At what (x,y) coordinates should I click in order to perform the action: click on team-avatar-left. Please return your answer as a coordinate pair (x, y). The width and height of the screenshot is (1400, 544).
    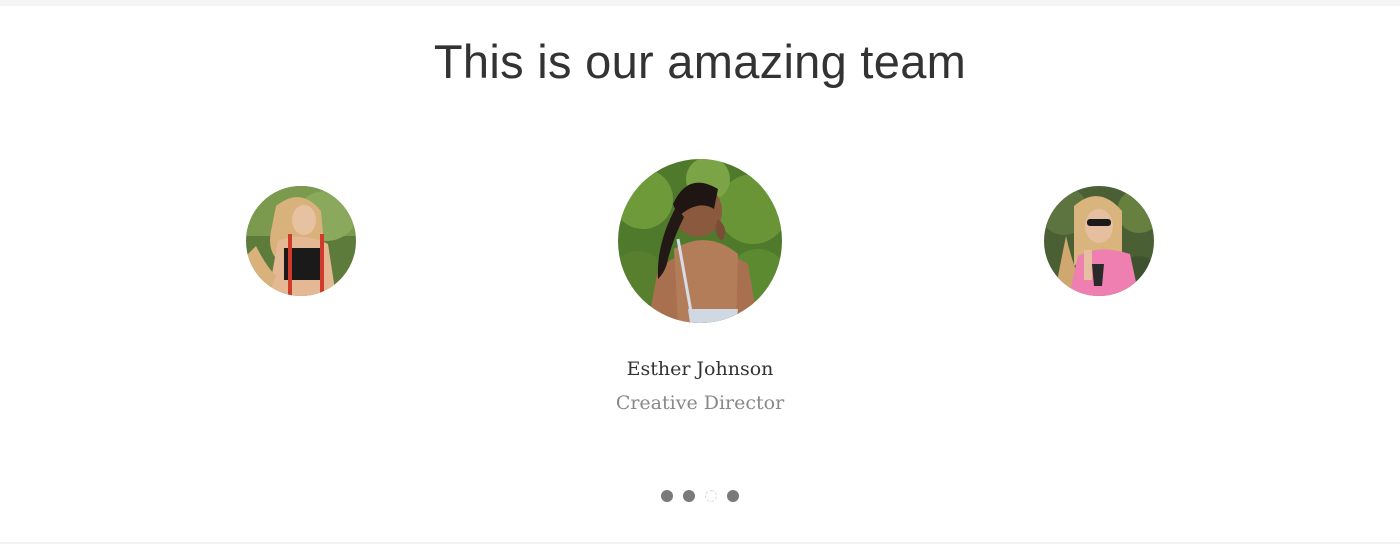
    Looking at the image, I should click on (301, 241).